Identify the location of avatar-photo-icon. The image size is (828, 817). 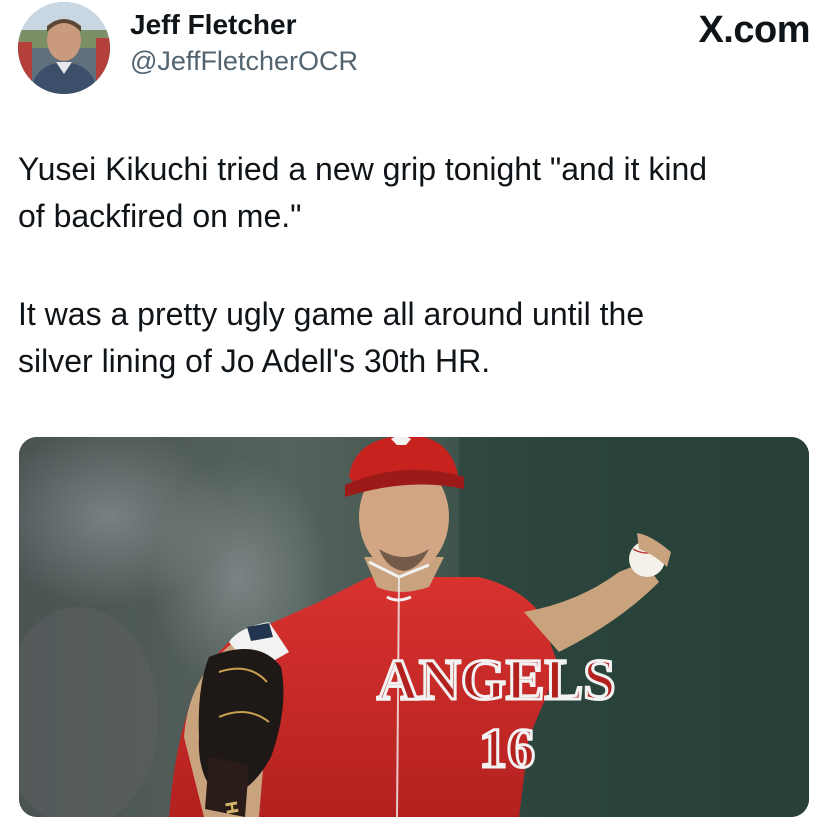
(64, 48).